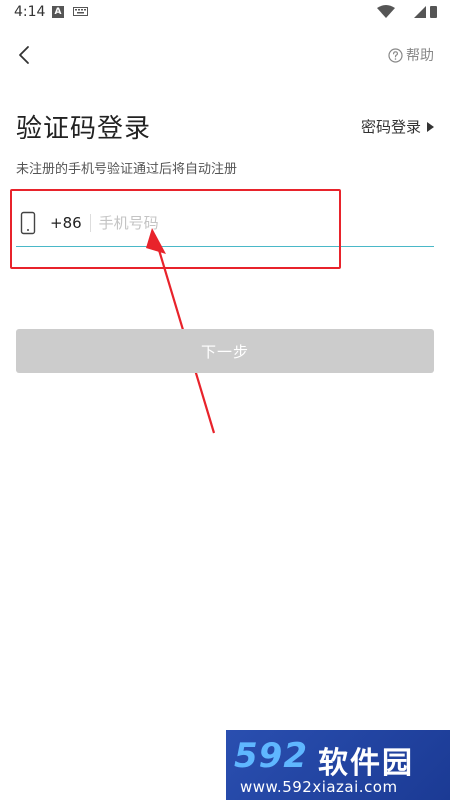 The image size is (450, 800). Describe the element at coordinates (58, 12) in the screenshot. I see `a-app-icon: A` at that location.